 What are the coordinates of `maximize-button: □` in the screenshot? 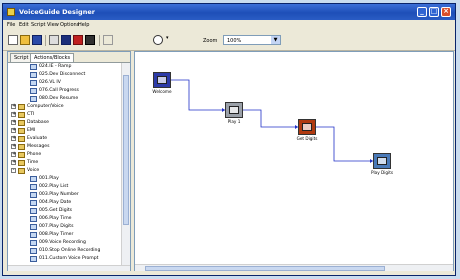 It's located at (434, 12).